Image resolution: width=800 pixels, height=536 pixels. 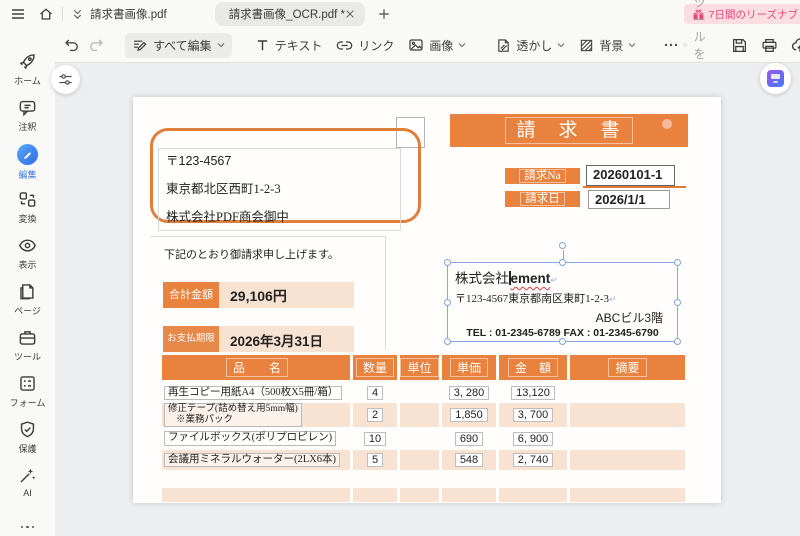 What do you see at coordinates (77, 14) in the screenshot?
I see `collapse-tabs-icon` at bounding box center [77, 14].